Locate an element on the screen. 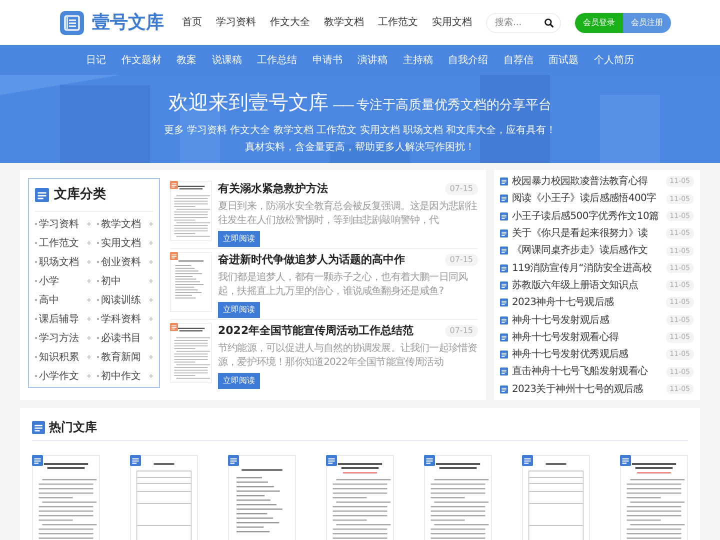  banner-title: 欢迎来到壹号文库 is located at coordinates (248, 102).